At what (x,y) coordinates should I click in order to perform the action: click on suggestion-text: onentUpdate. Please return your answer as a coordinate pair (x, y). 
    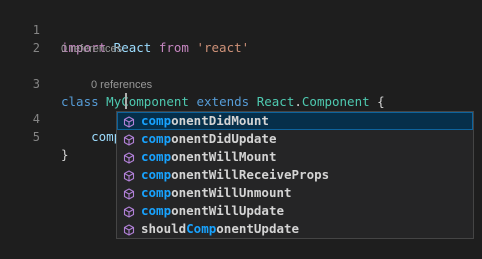
    Looking at the image, I should click on (258, 228).